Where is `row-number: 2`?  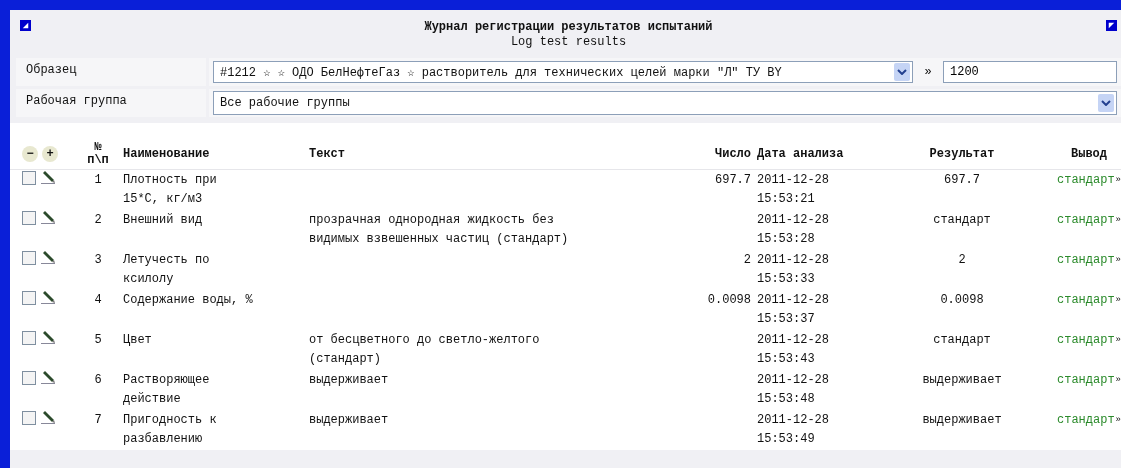
row-number: 2 is located at coordinates (98, 220).